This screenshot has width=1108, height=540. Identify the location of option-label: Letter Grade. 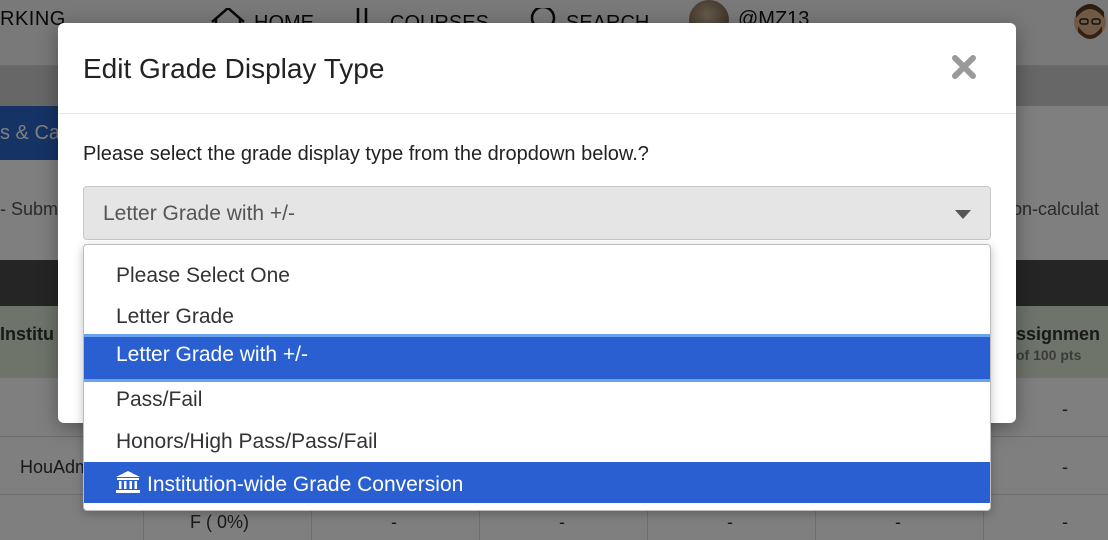
(175, 316).